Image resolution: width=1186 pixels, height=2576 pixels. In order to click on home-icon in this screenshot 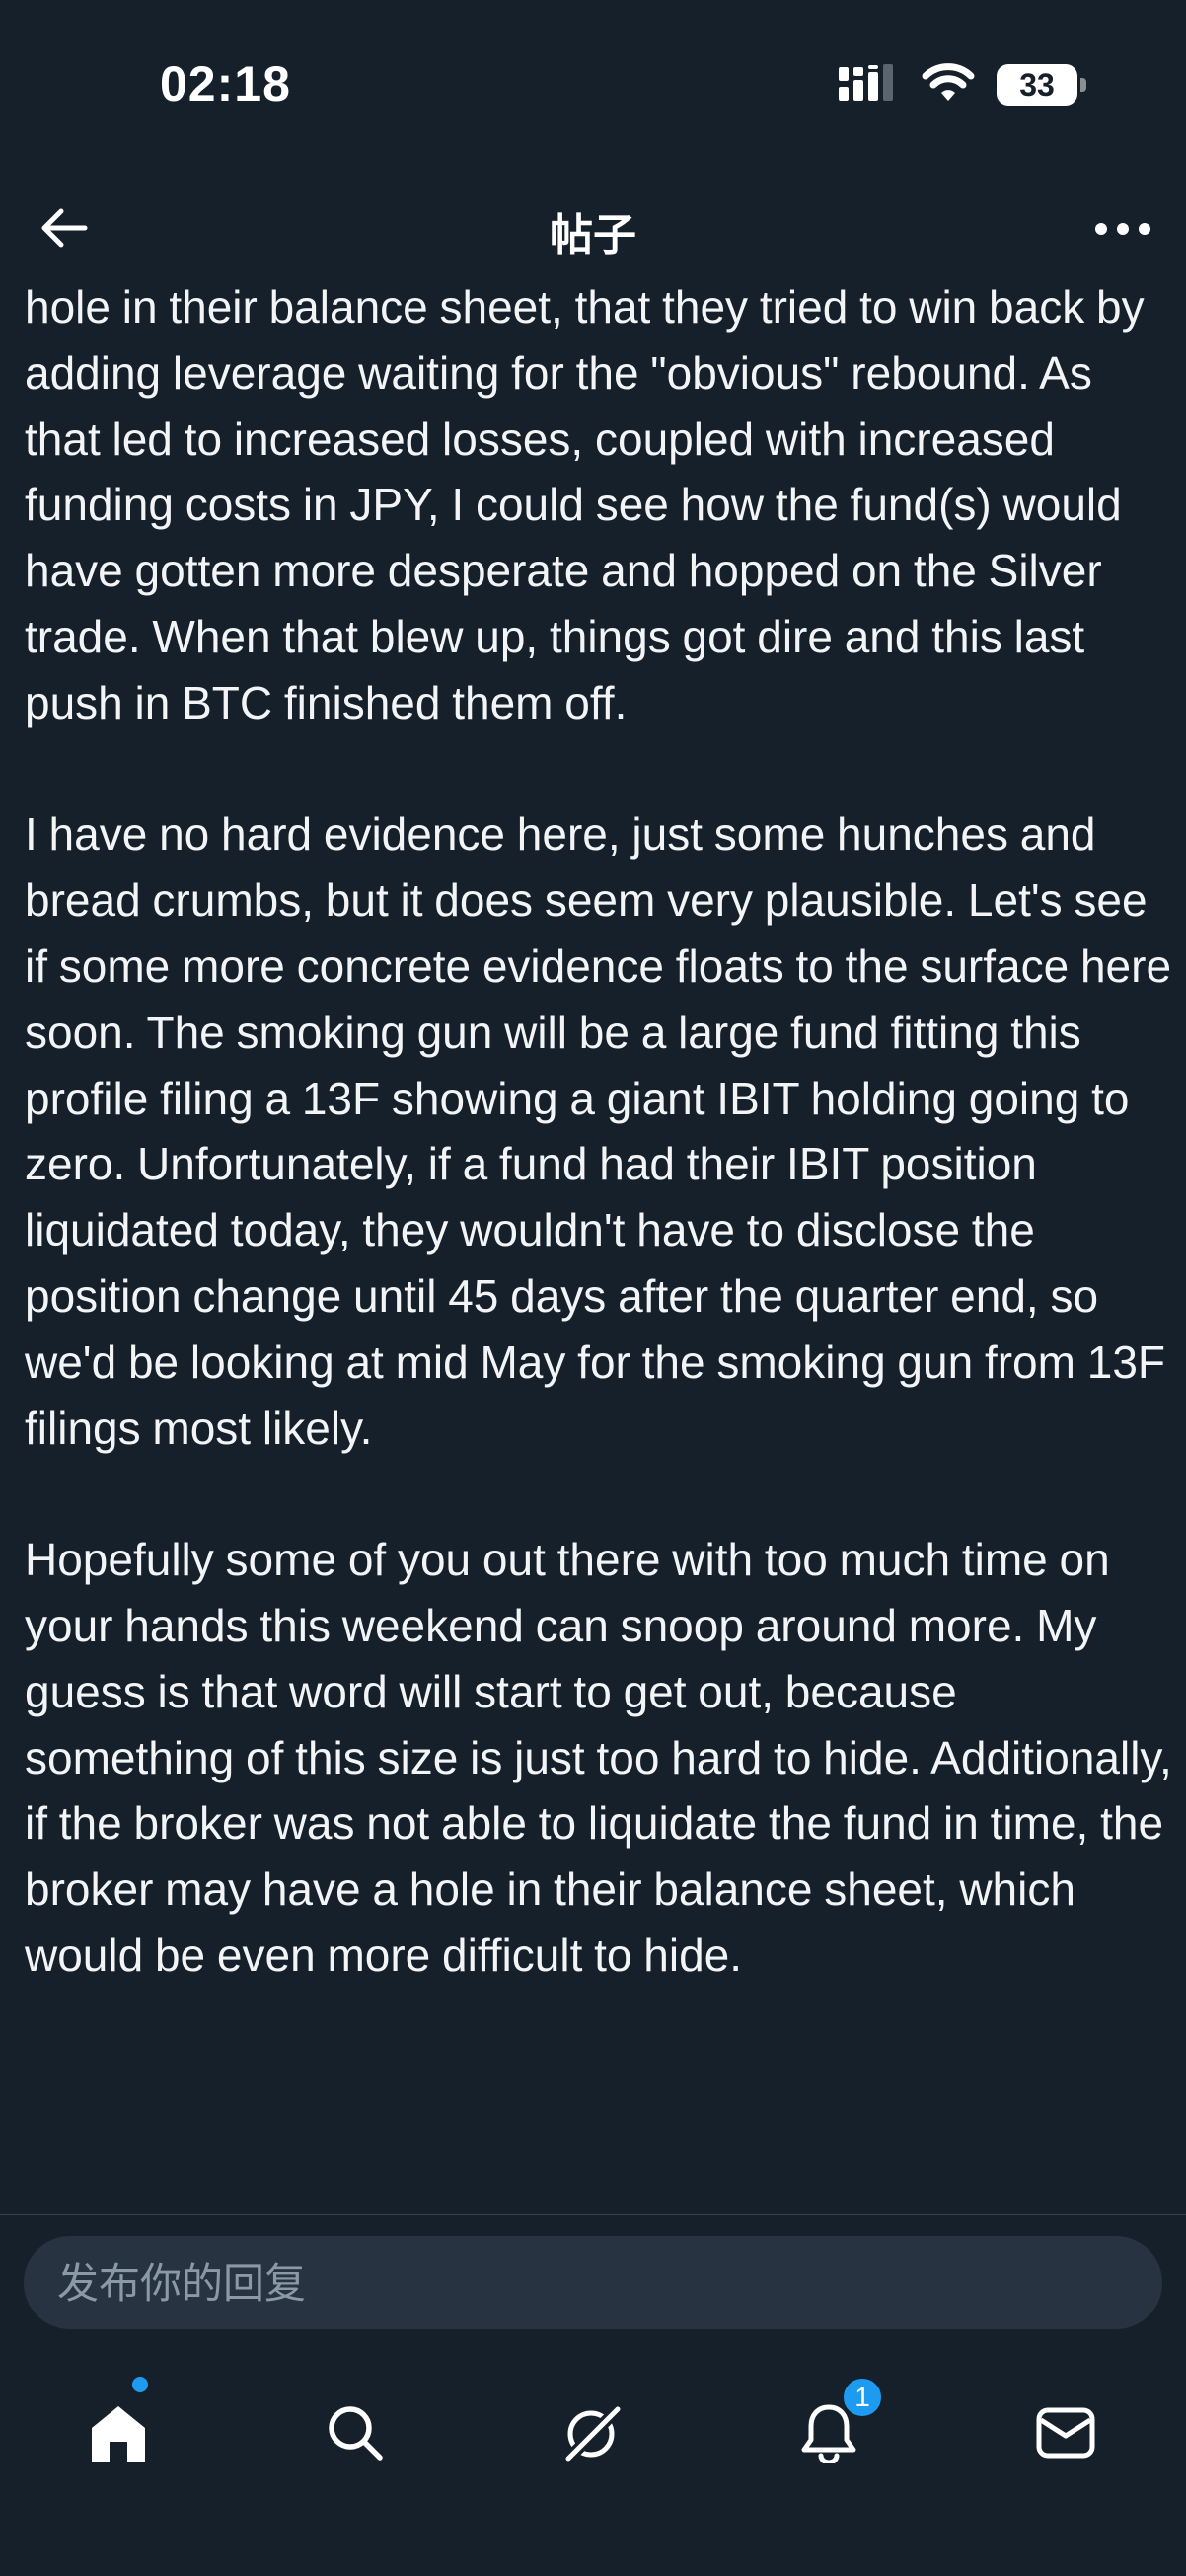, I will do `click(118, 2434)`.